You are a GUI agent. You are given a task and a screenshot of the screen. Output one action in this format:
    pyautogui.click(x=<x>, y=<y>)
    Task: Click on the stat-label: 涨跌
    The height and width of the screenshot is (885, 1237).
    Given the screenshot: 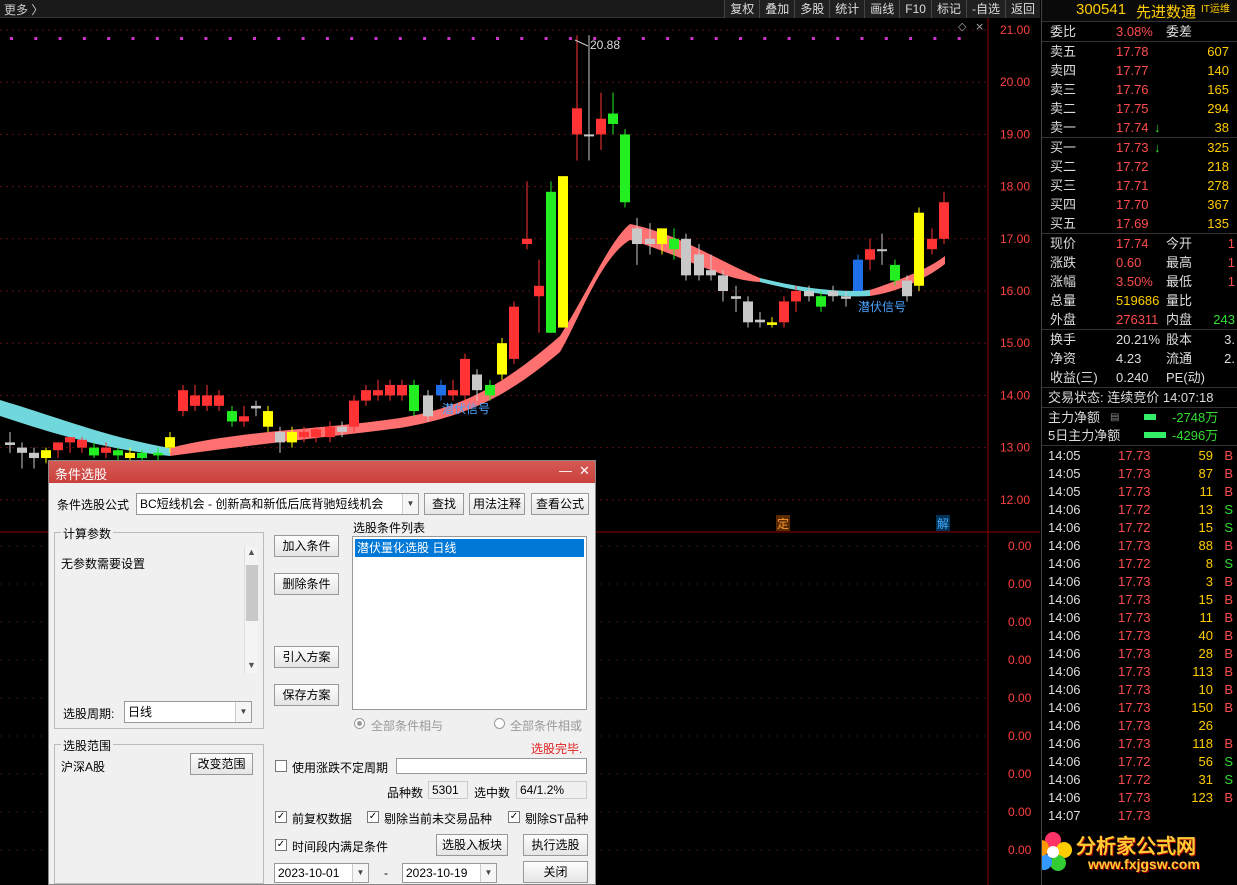 What is the action you would take?
    pyautogui.click(x=1063, y=262)
    